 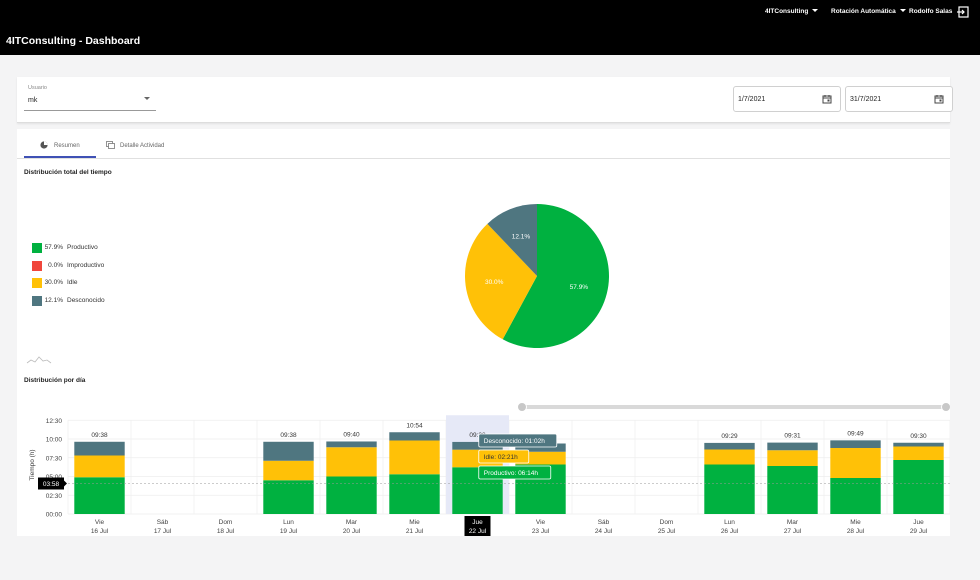 What do you see at coordinates (537, 276) in the screenshot?
I see `pie-chart: 57.9% 30.0% 12.1%` at bounding box center [537, 276].